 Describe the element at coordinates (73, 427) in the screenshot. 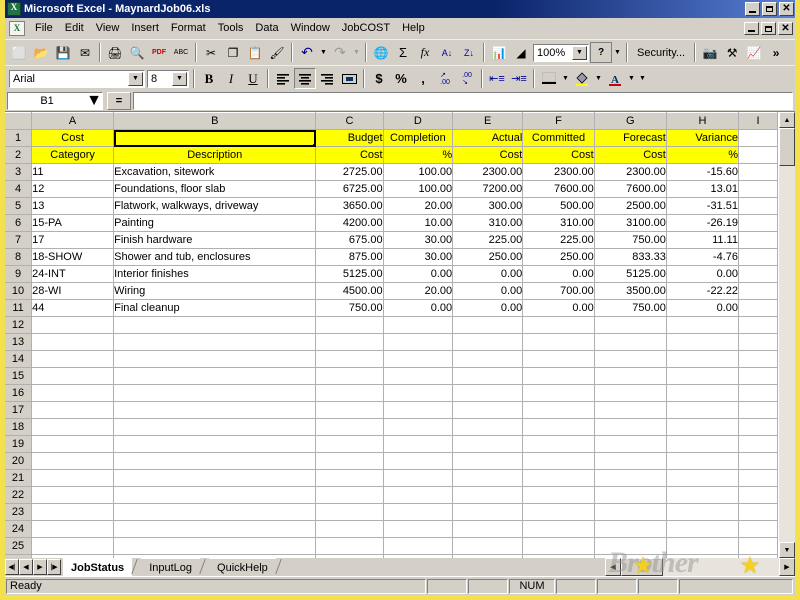

I see `cell-A18` at that location.